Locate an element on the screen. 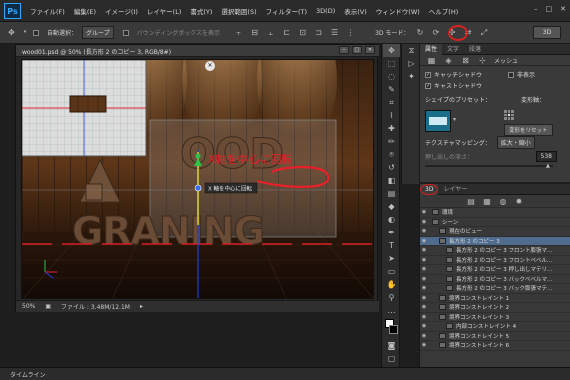 The height and width of the screenshot is (380, 570). timeline-tab: タイムライン is located at coordinates (28, 374).